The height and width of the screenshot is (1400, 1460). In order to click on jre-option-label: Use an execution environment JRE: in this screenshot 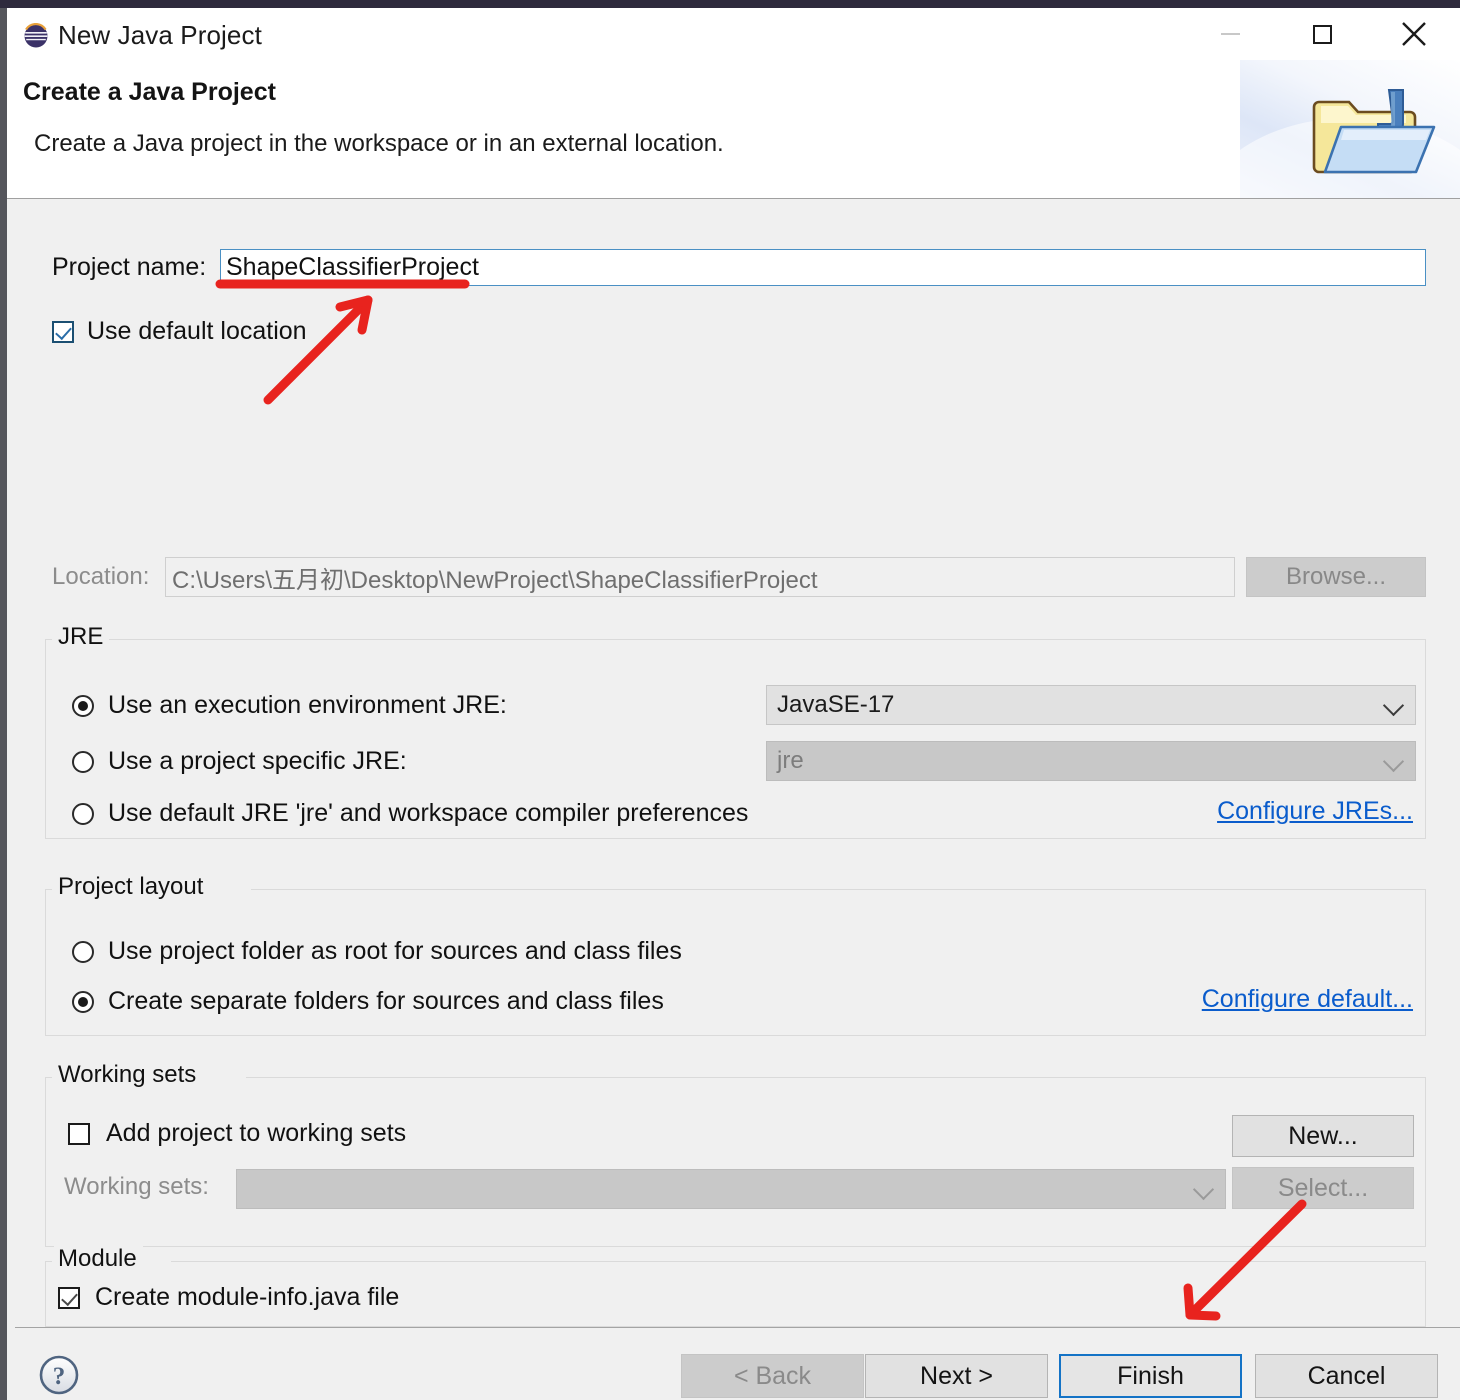, I will do `click(307, 705)`.